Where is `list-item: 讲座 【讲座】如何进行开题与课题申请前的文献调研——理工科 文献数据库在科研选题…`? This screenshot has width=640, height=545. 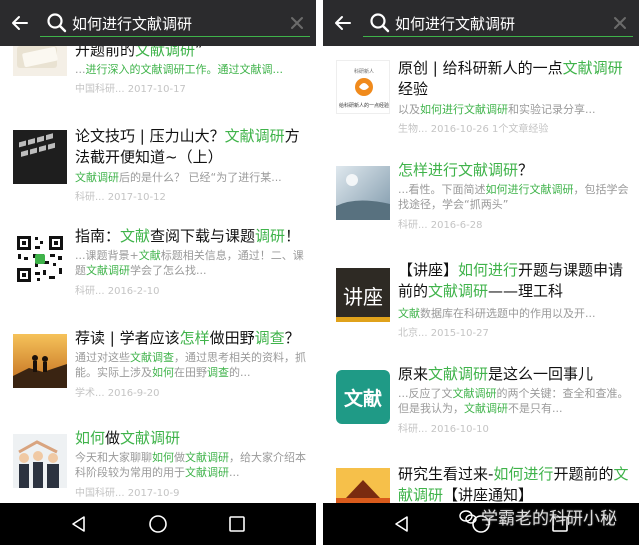
list-item: 讲座 【讲座】如何进行开题与课题申请前的文献调研——理工科 文献数据库在科研选题… is located at coordinates (481, 308).